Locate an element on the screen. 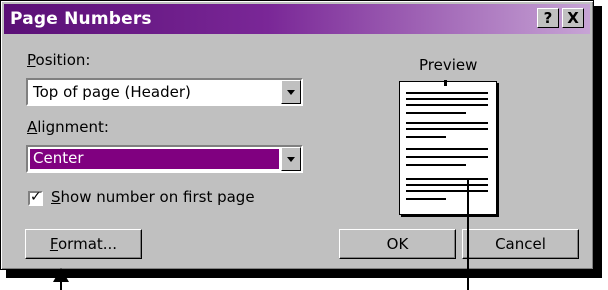 The width and height of the screenshot is (608, 290). alignment-label-text: lignment: is located at coordinates (73, 127).